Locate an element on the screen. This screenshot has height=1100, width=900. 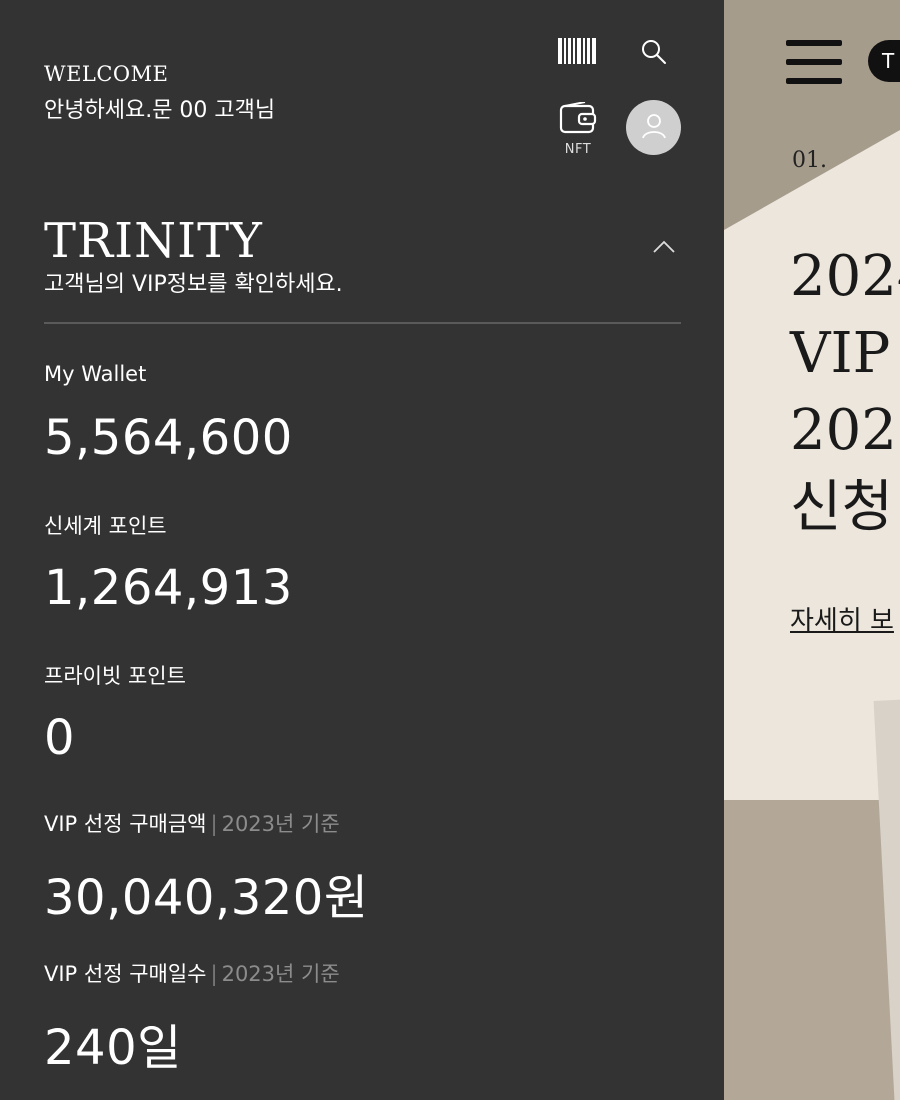
slide-title-line: VIP is located at coordinates (840, 353).